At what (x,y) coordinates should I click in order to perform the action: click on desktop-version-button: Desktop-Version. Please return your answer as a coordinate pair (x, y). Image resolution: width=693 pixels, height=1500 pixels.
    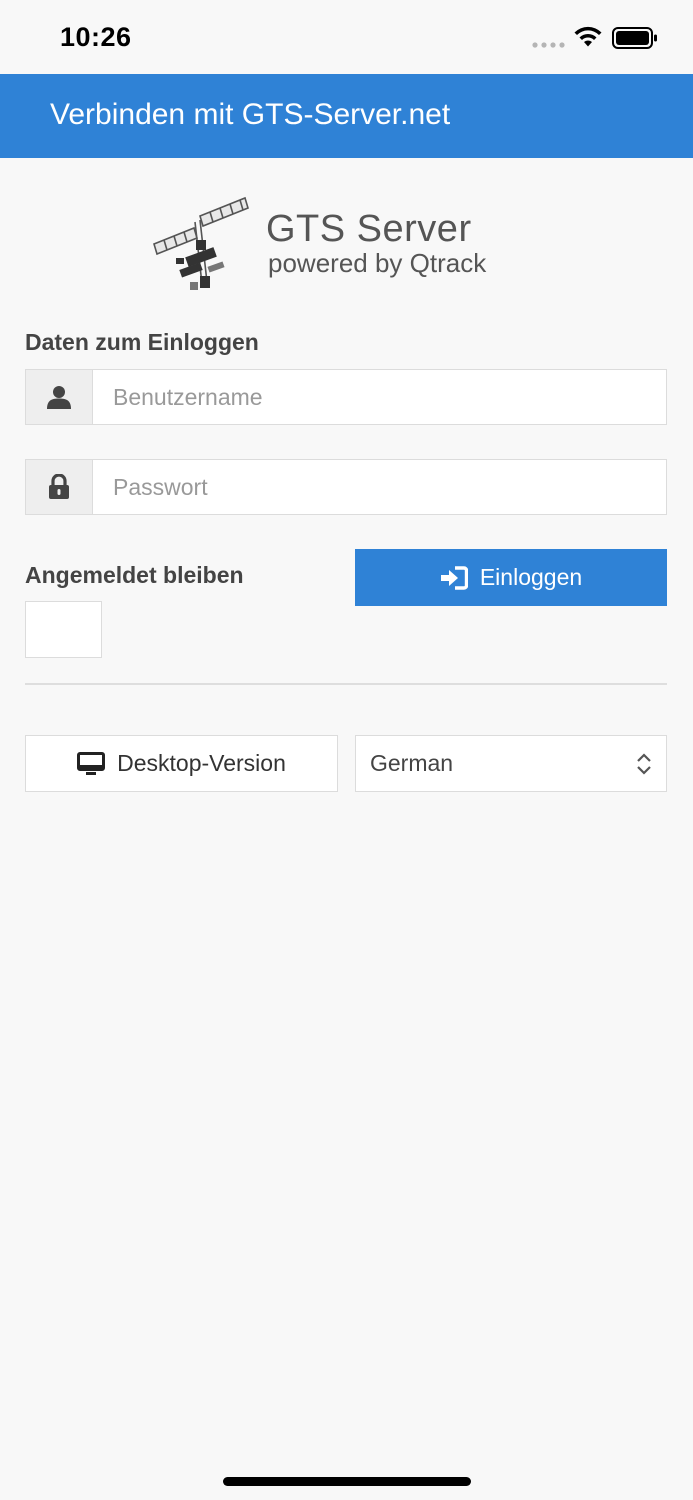
    Looking at the image, I should click on (181, 763).